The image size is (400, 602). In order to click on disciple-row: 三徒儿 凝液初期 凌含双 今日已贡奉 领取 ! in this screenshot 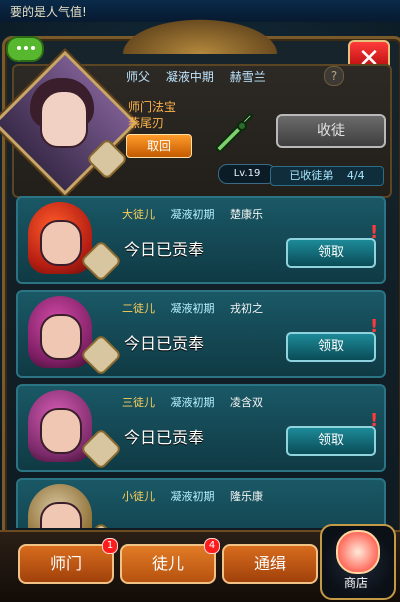, I will do `click(201, 428)`.